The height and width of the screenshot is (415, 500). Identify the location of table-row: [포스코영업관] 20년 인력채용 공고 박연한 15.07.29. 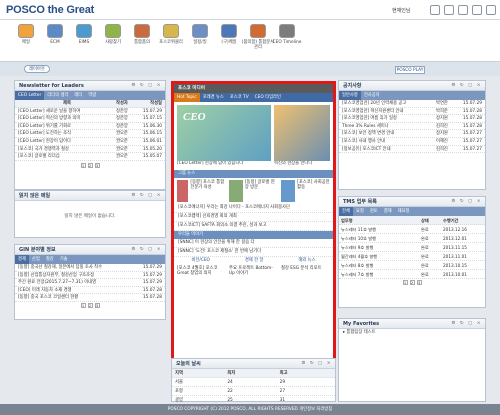
(412, 104).